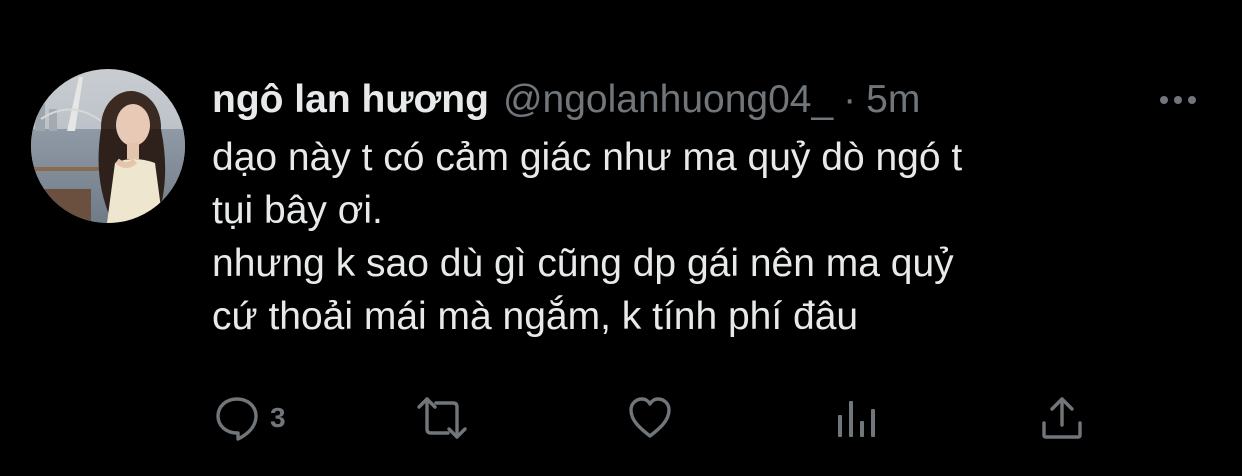 The height and width of the screenshot is (476, 1242). What do you see at coordinates (893, 100) in the screenshot?
I see `timestamp: 5m` at bounding box center [893, 100].